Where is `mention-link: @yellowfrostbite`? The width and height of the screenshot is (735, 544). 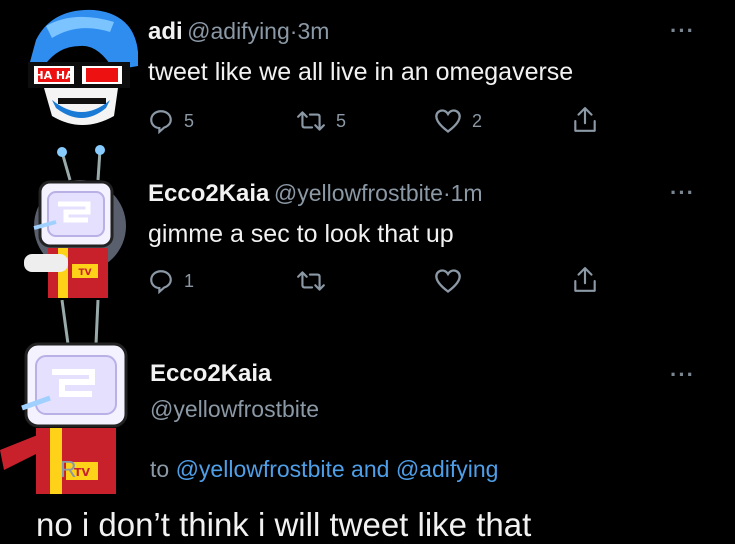
mention-link: @yellowfrostbite is located at coordinates (260, 469).